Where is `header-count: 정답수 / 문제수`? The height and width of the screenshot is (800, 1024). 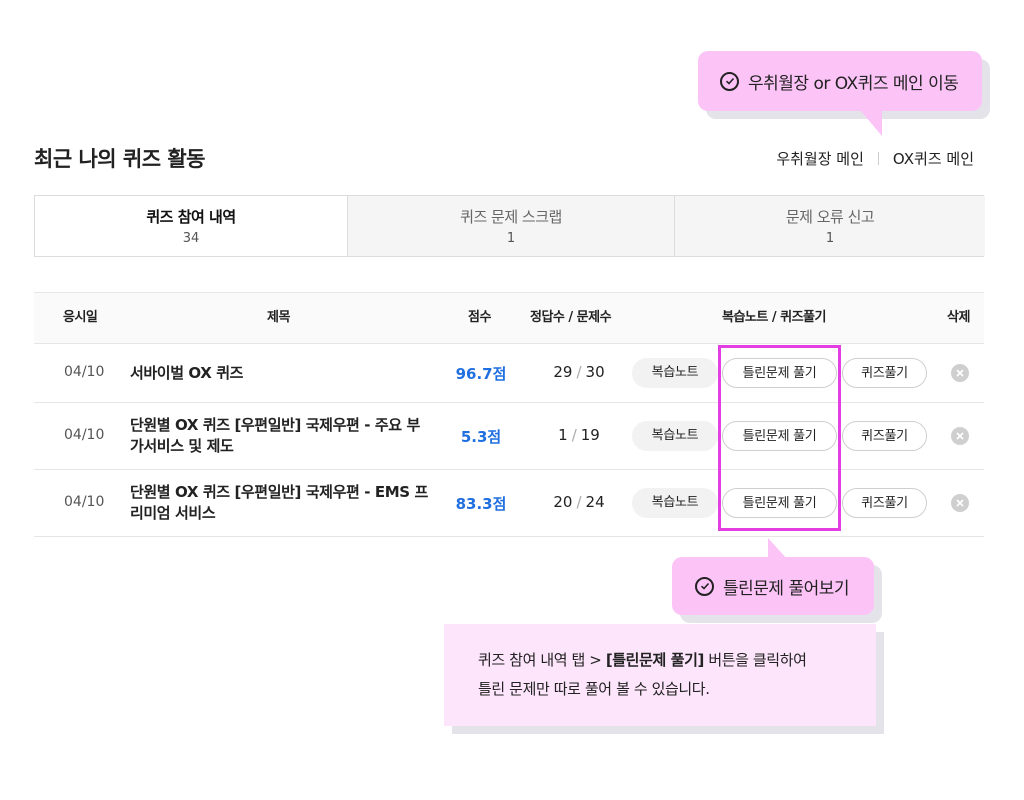 header-count: 정답수 / 문제수 is located at coordinates (571, 317).